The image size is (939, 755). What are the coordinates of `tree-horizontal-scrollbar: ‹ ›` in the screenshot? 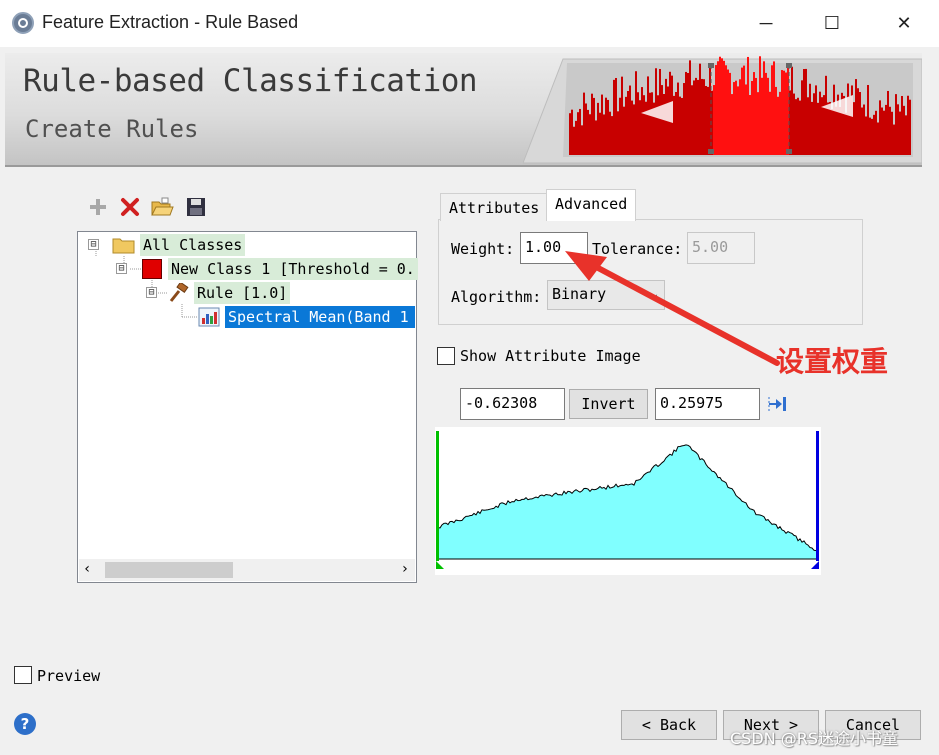 It's located at (247, 570).